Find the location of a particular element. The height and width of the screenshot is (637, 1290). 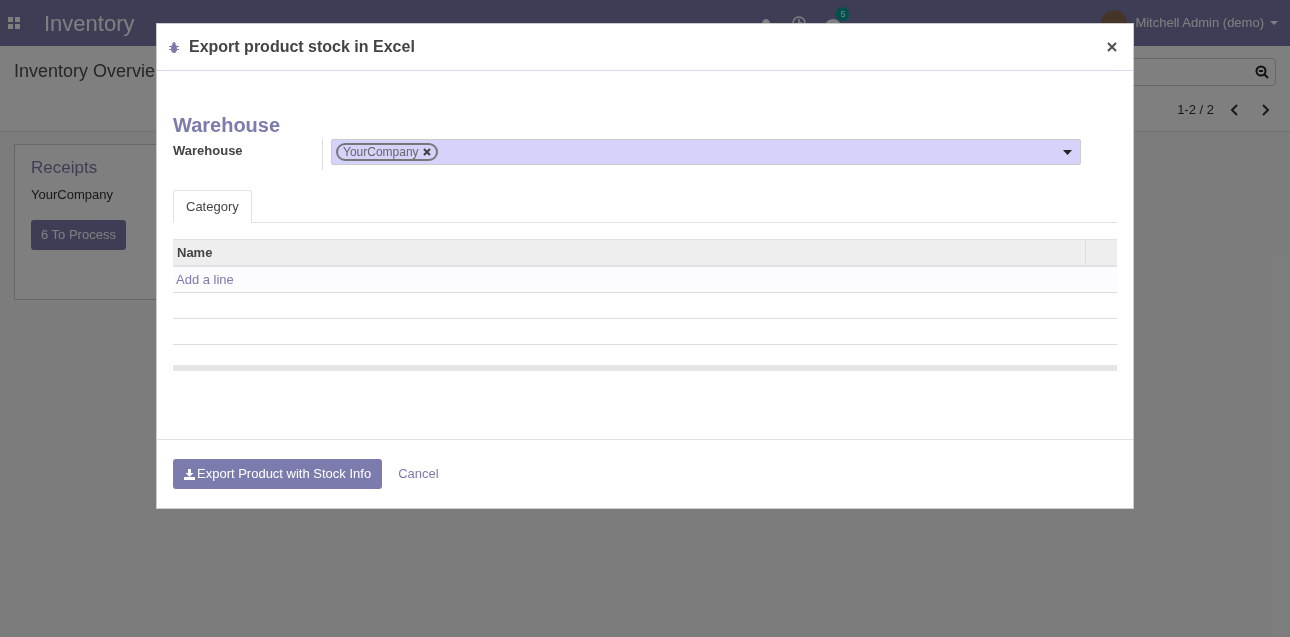

tab: Category is located at coordinates (212, 206).